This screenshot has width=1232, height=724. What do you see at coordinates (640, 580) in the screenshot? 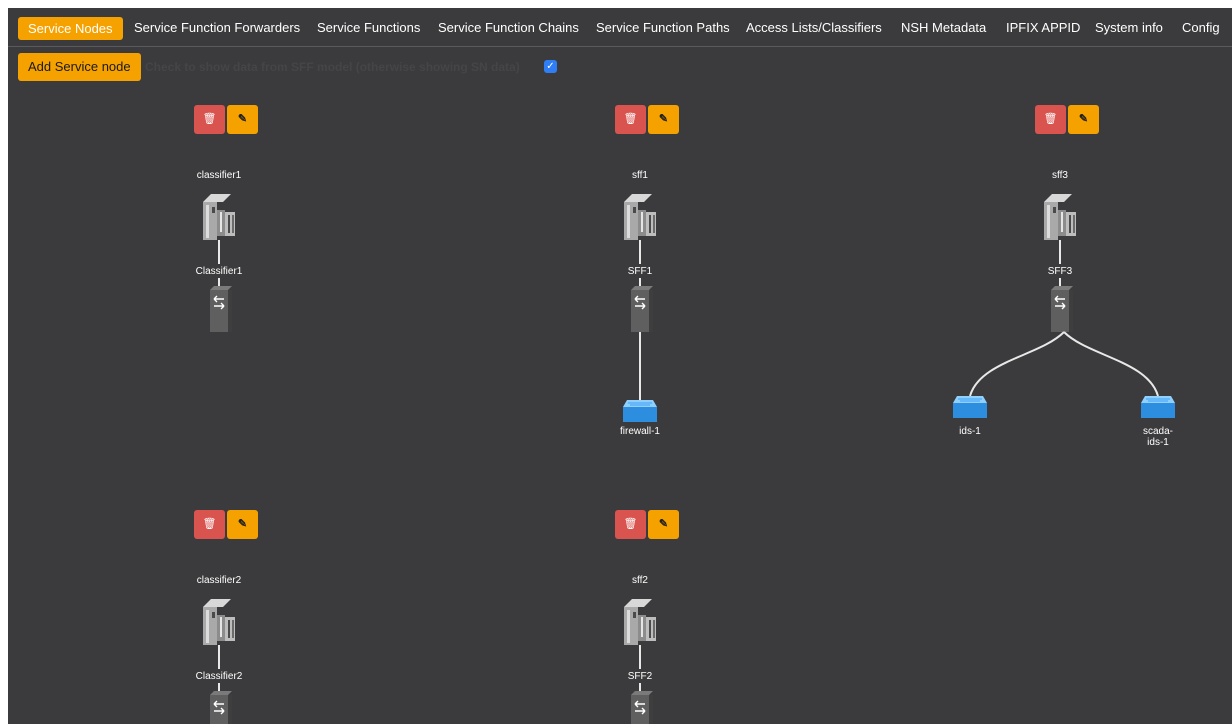
I see `service-node-name: sff2` at bounding box center [640, 580].